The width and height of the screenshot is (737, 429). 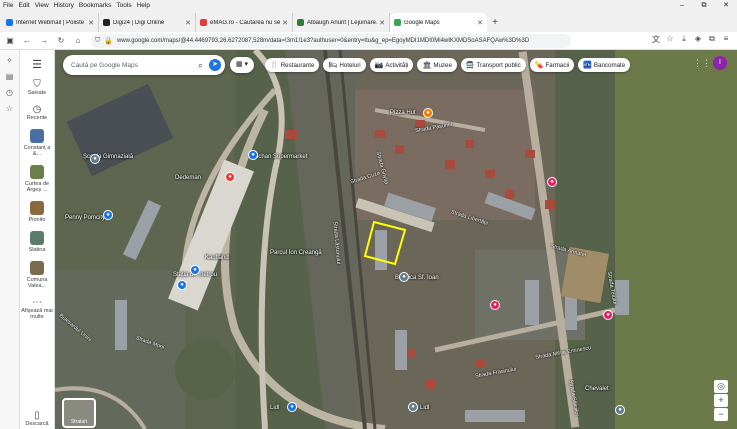 I want to click on map-label: Dedeman, so click(x=188, y=178).